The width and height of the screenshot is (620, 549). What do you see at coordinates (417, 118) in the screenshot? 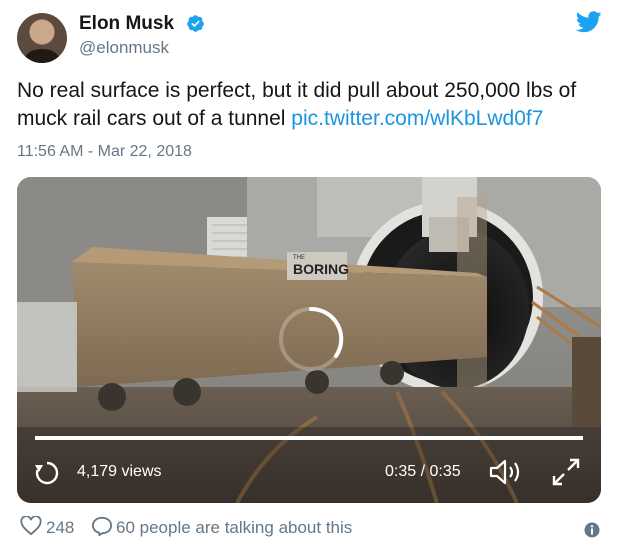
I see `tweet-media-link: pic.twitter.com/wlKbLwd0f7` at bounding box center [417, 118].